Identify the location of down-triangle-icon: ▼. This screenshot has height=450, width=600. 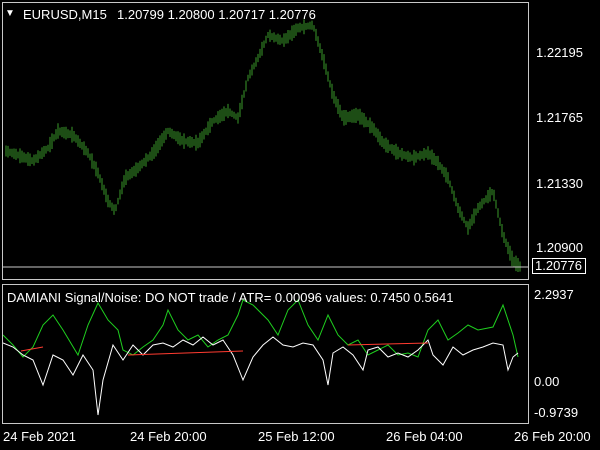
(10, 14).